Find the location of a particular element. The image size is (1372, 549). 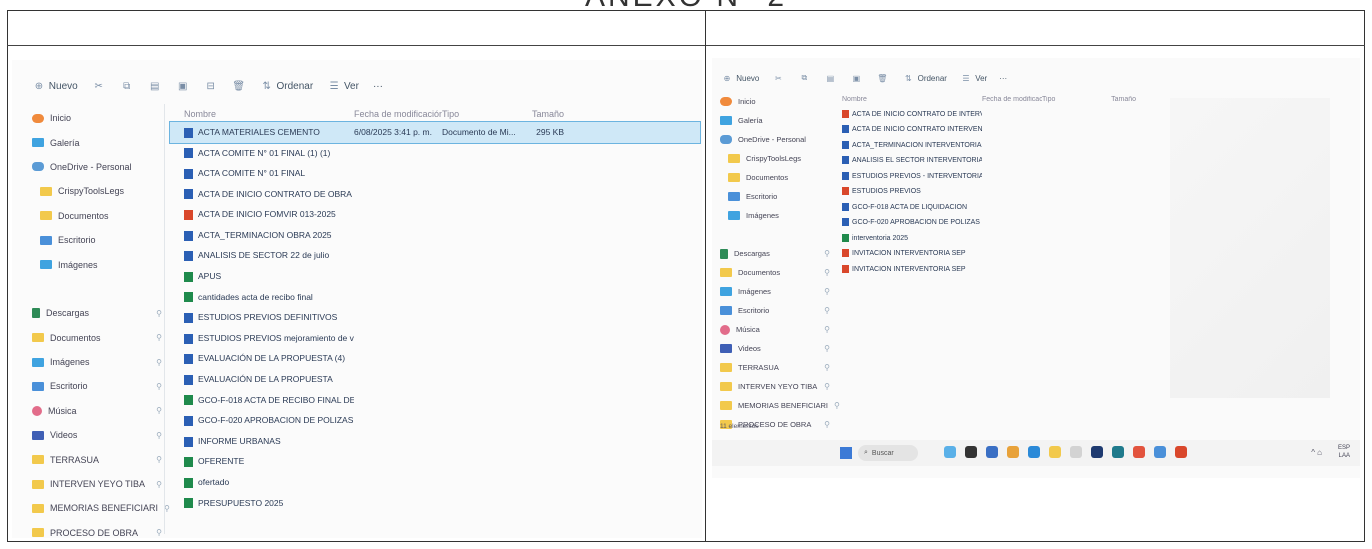

file-row: ACTA COMITE N° 01 FINAL (1) (1) is located at coordinates (435, 153).